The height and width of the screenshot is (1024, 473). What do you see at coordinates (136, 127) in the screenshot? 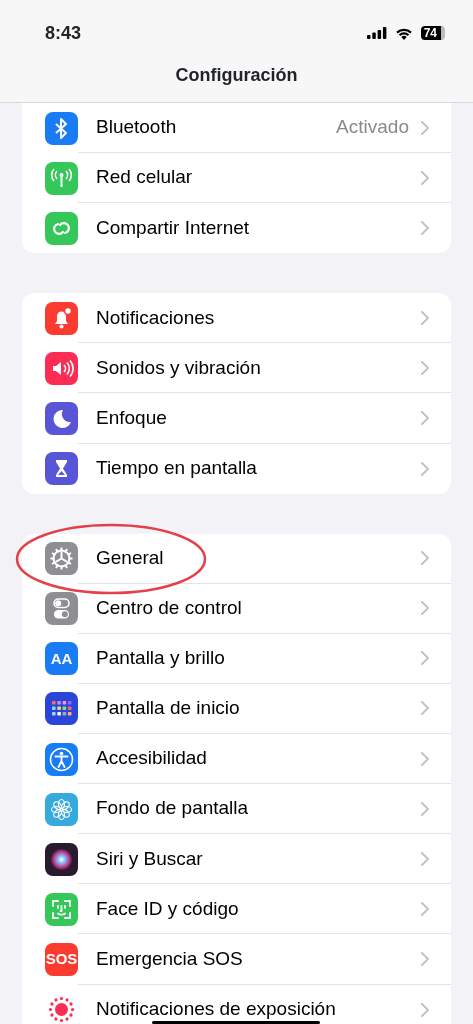
I see `setting-label: Bluetooth` at bounding box center [136, 127].